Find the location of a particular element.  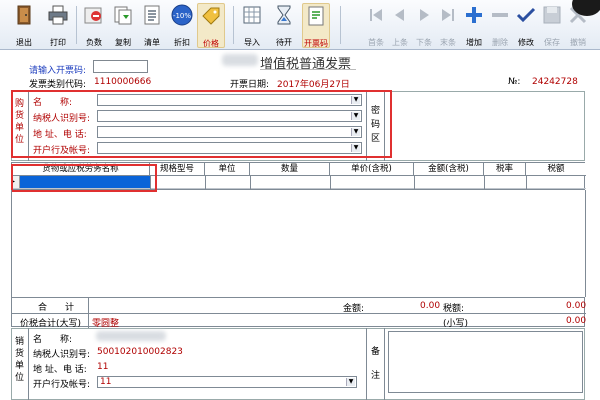

price-button: 价格 is located at coordinates (211, 25).